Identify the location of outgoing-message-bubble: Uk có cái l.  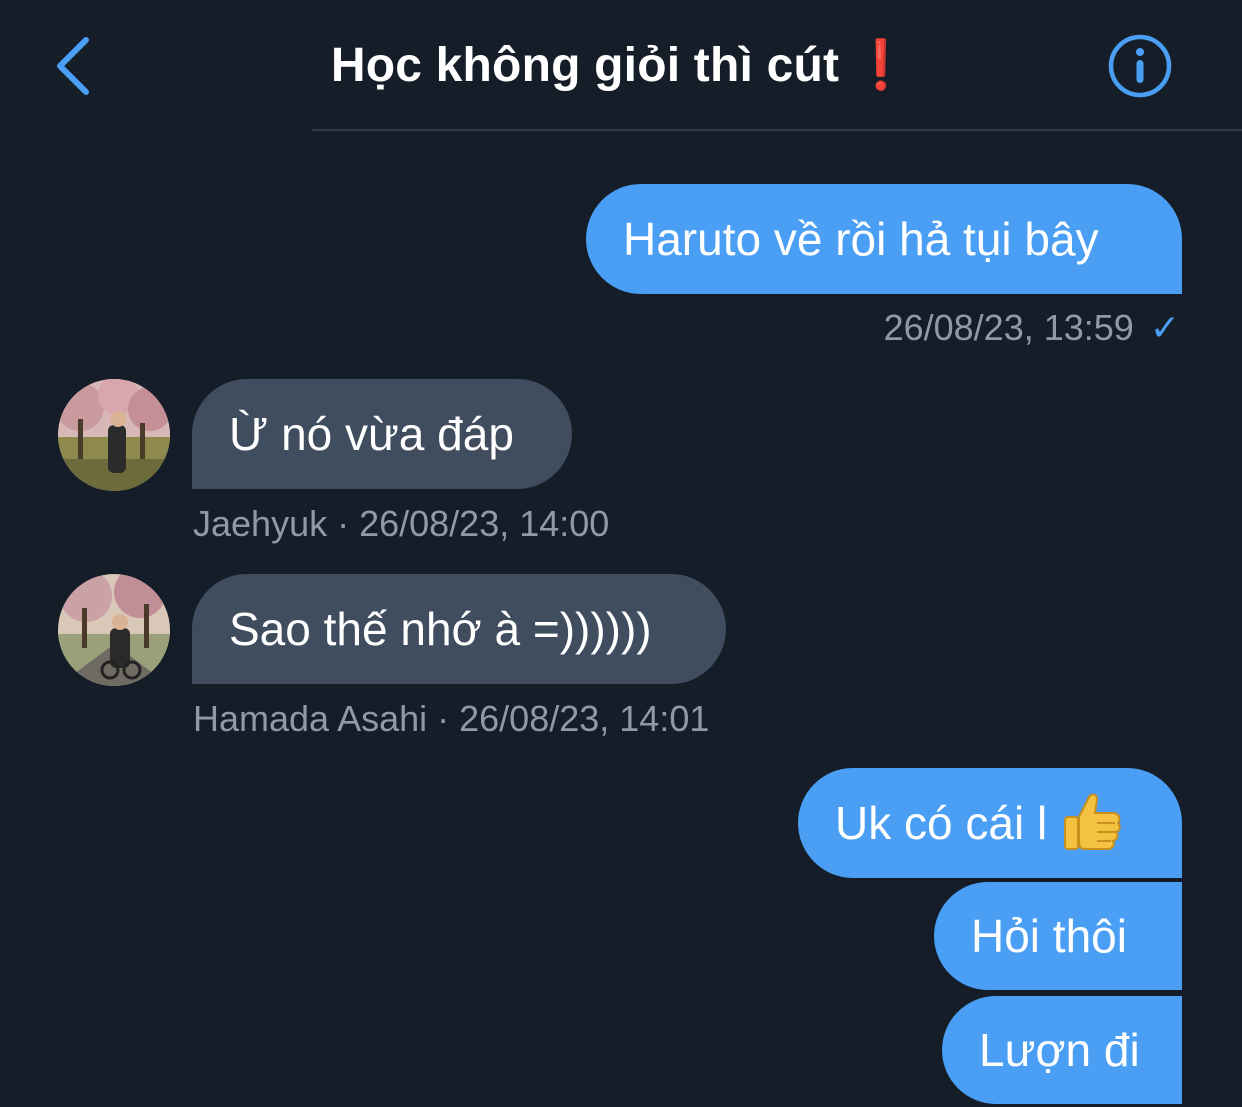
(990, 823).